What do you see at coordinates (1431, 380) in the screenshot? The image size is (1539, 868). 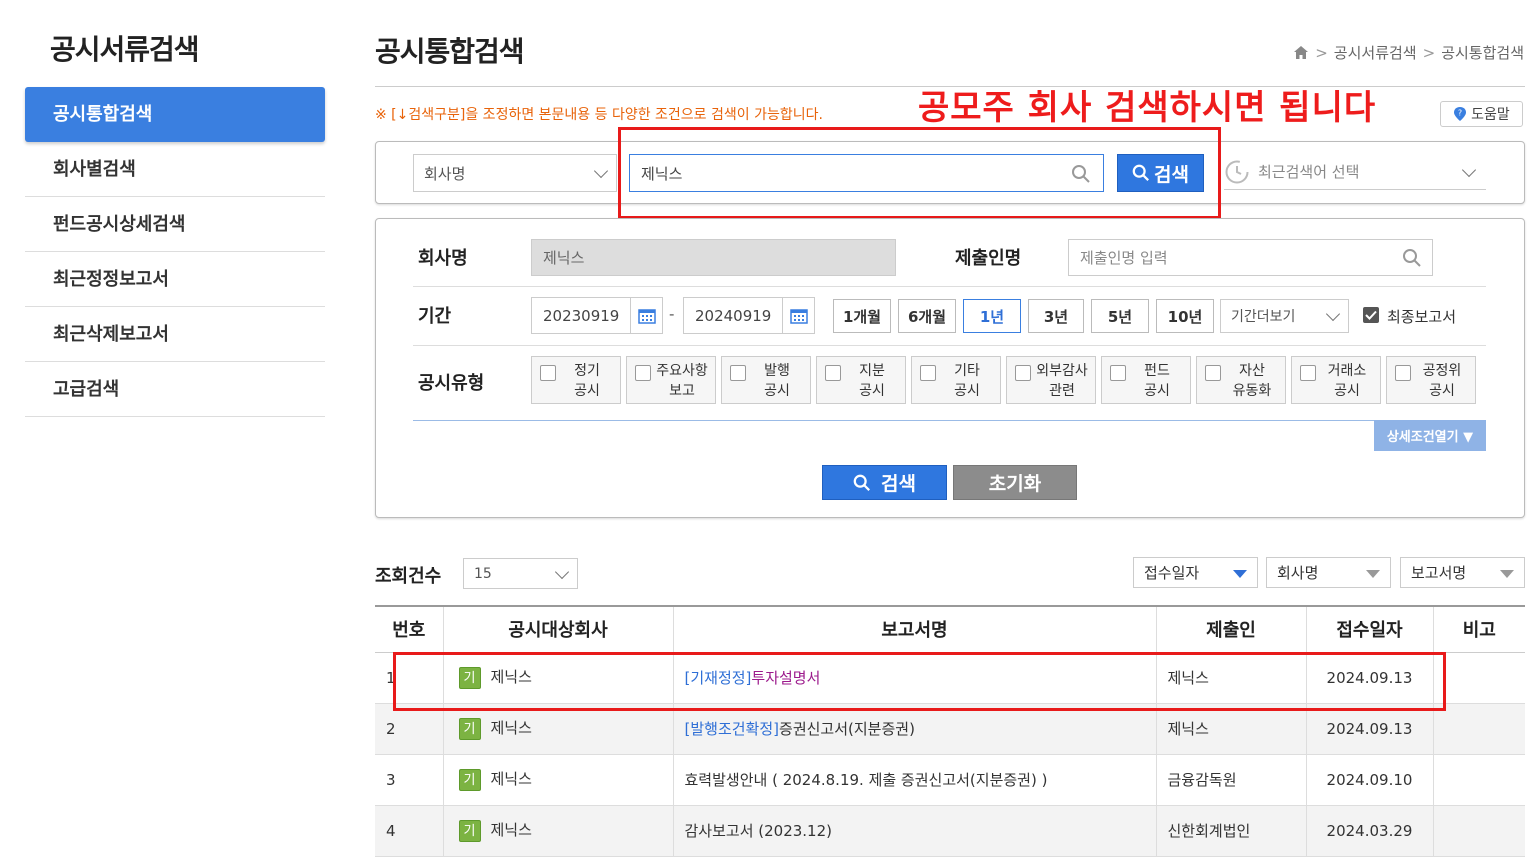 I see `type-ftc-checkbox: 공정위 공시` at bounding box center [1431, 380].